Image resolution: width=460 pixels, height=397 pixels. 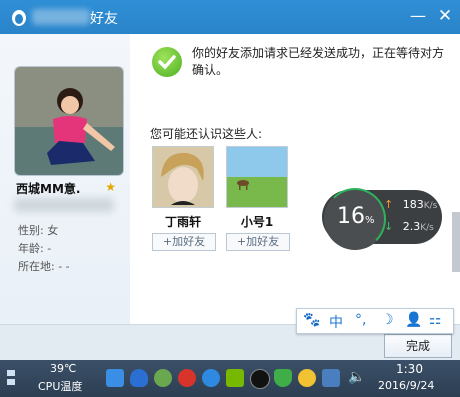 I want to click on qq-tray-icon, so click(x=260, y=379).